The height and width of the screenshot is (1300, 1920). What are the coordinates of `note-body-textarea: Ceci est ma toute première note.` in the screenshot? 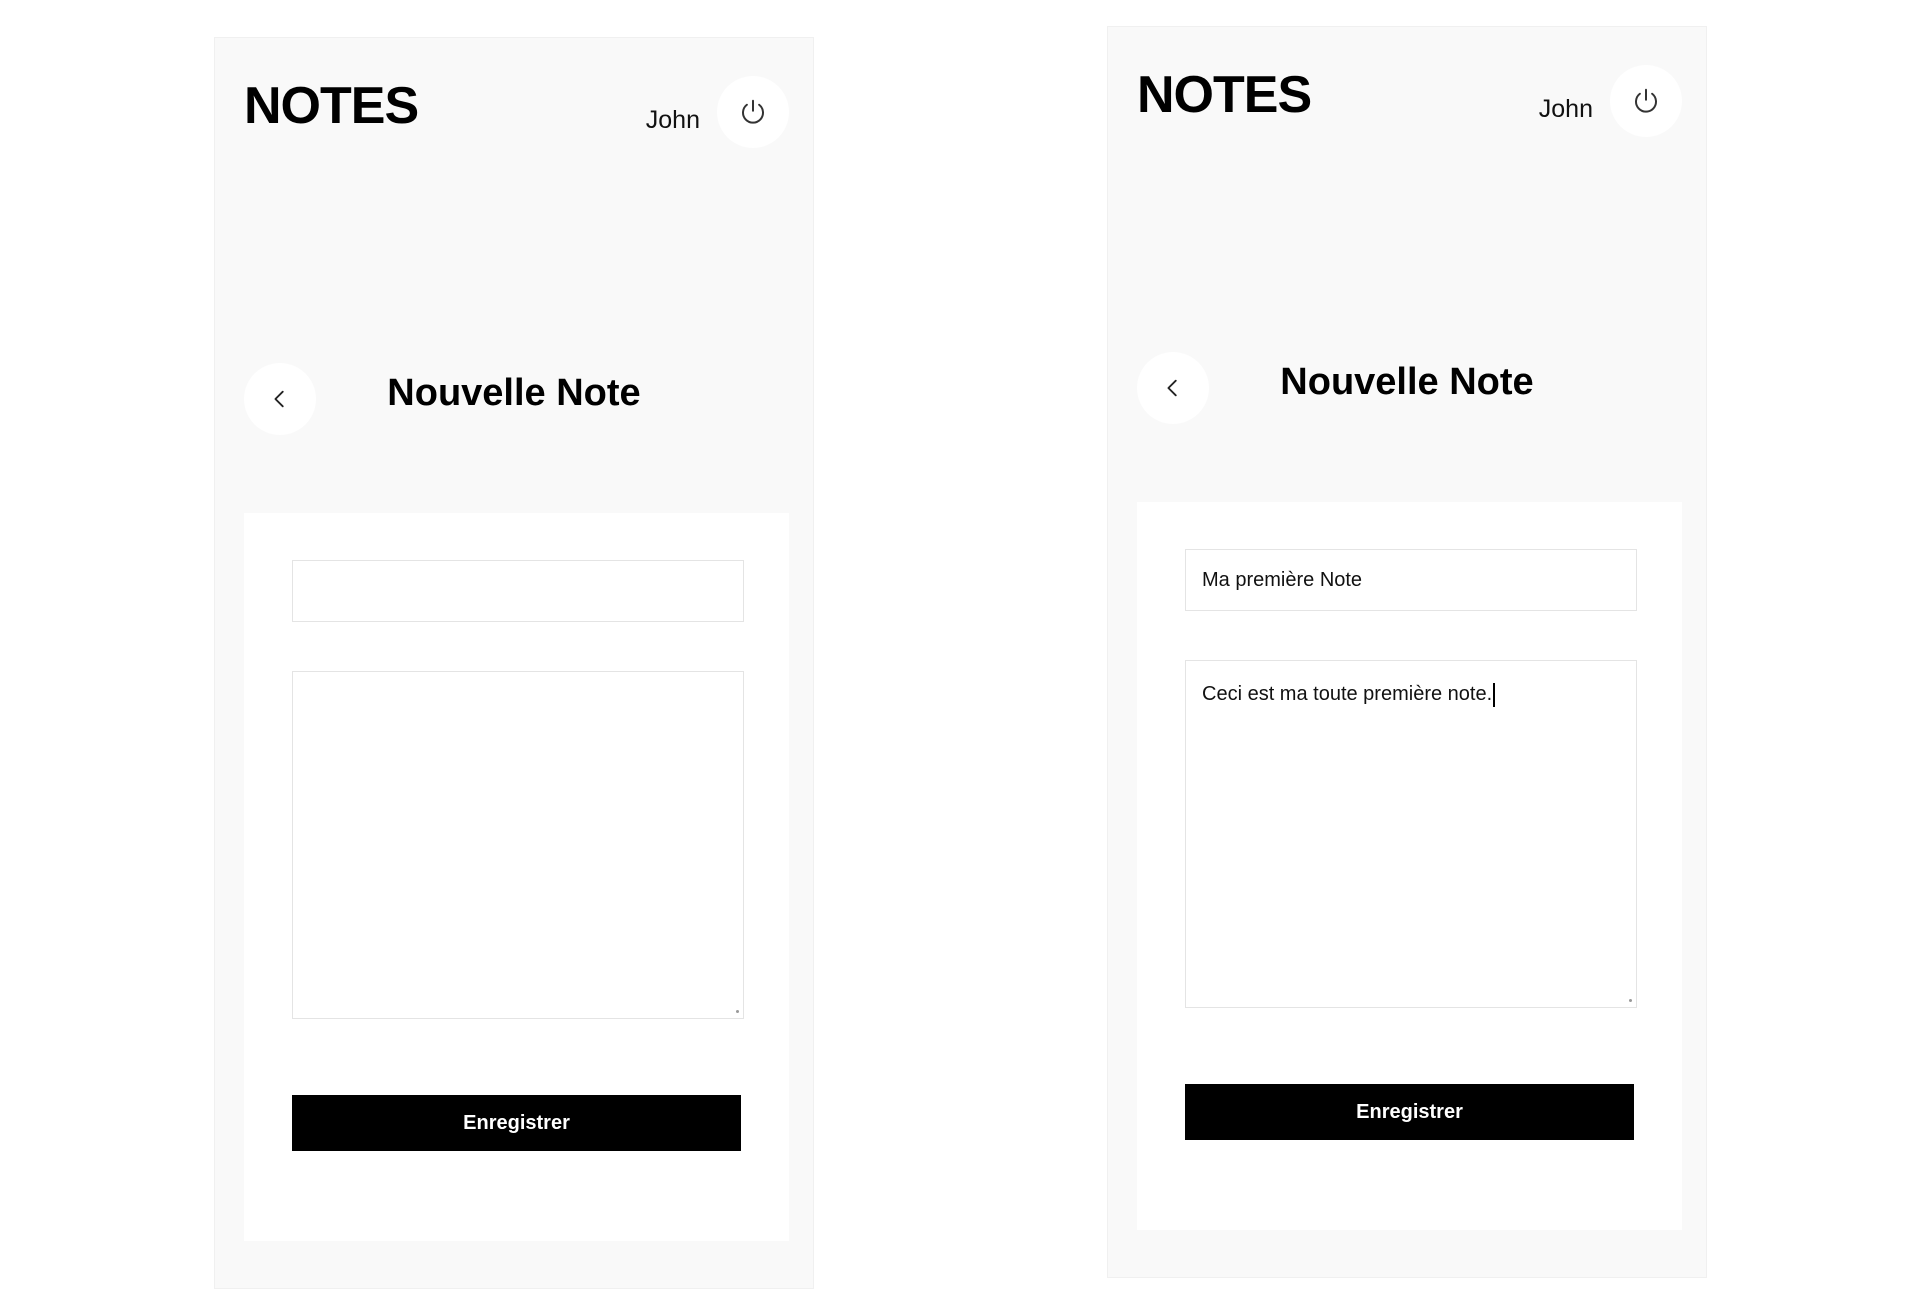 It's located at (1411, 834).